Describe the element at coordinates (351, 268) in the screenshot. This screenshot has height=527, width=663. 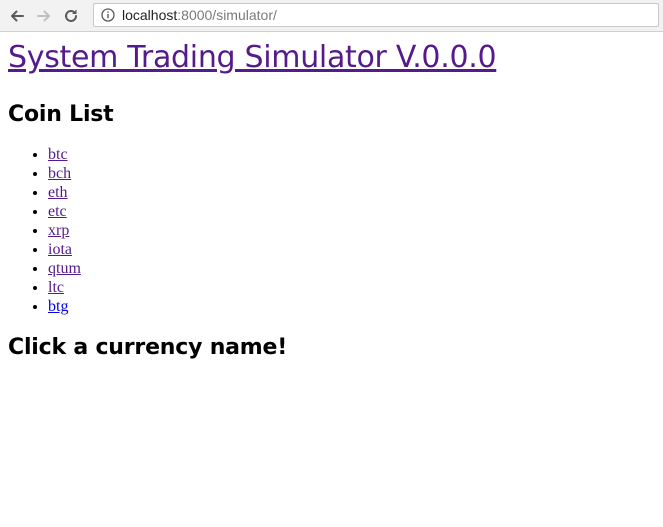
I see `list-item: qtum` at that location.